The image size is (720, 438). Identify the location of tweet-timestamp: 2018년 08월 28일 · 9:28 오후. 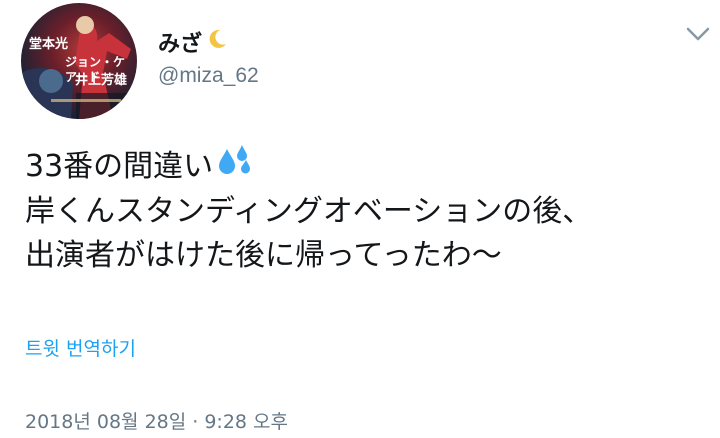
(156, 420).